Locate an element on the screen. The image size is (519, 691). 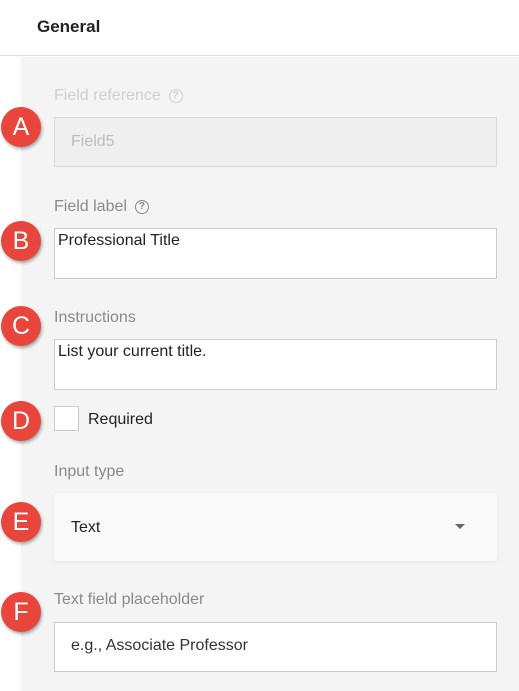
instructions-input: List your current title. is located at coordinates (275, 364).